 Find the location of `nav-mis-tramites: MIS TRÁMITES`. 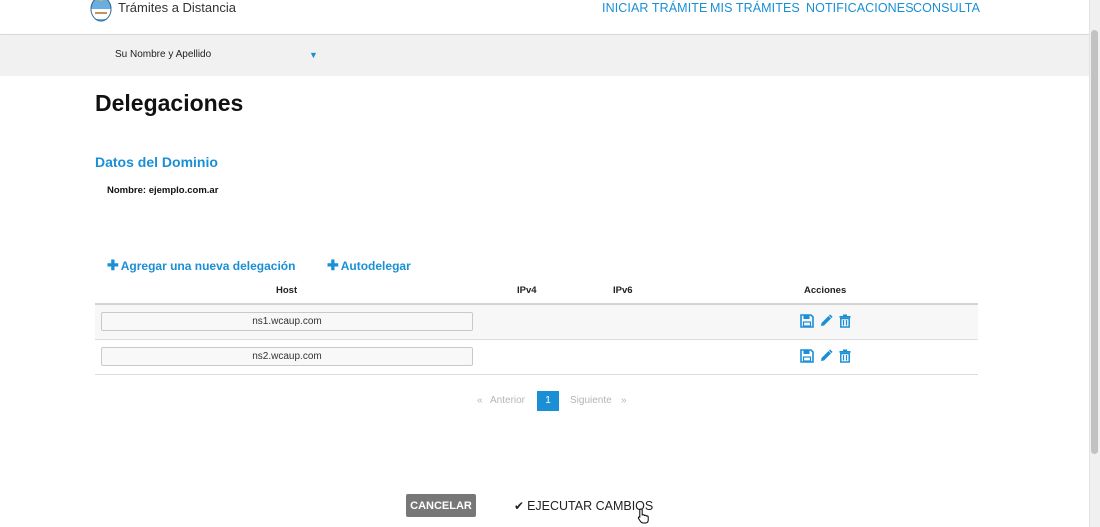

nav-mis-tramites: MIS TRÁMITES is located at coordinates (755, 8).